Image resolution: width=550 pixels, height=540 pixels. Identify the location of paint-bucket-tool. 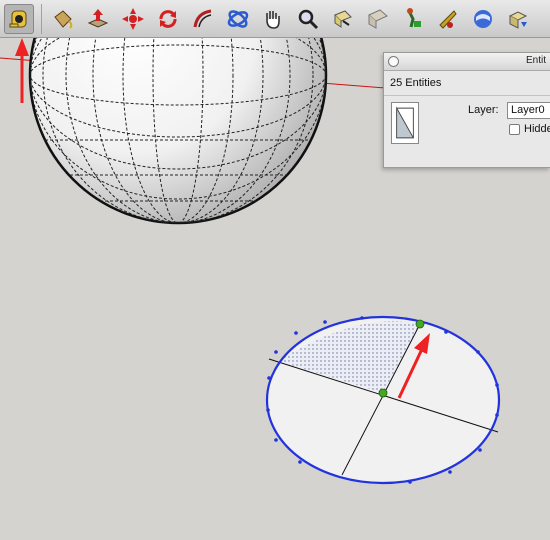
(63, 19).